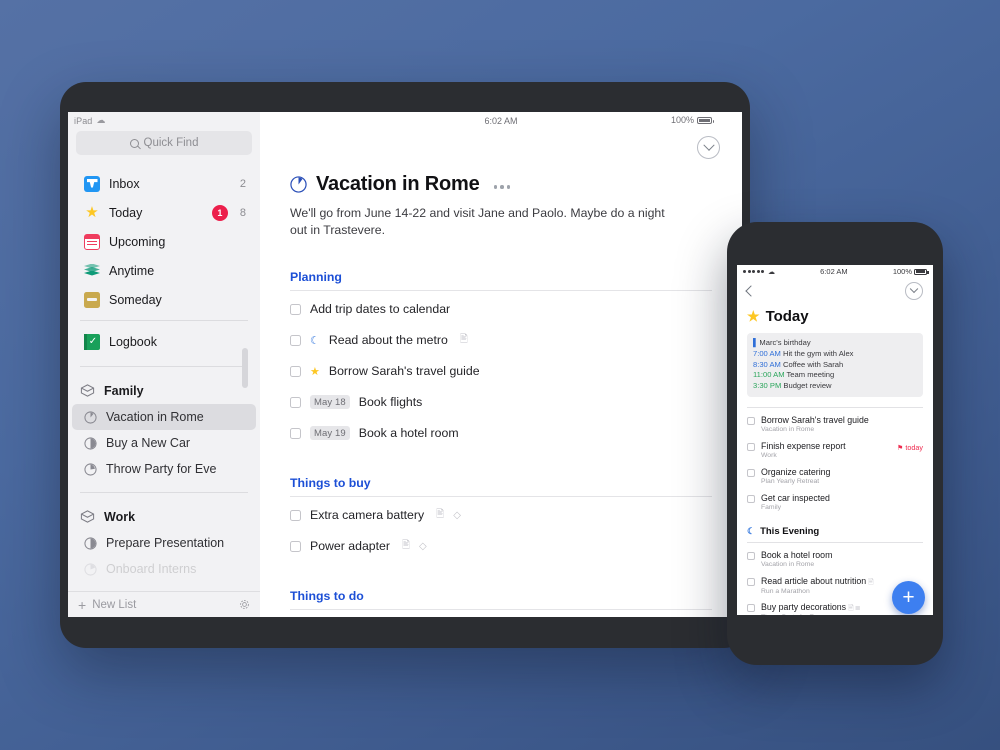  Describe the element at coordinates (164, 143) in the screenshot. I see `search-input: Quick Find` at that location.